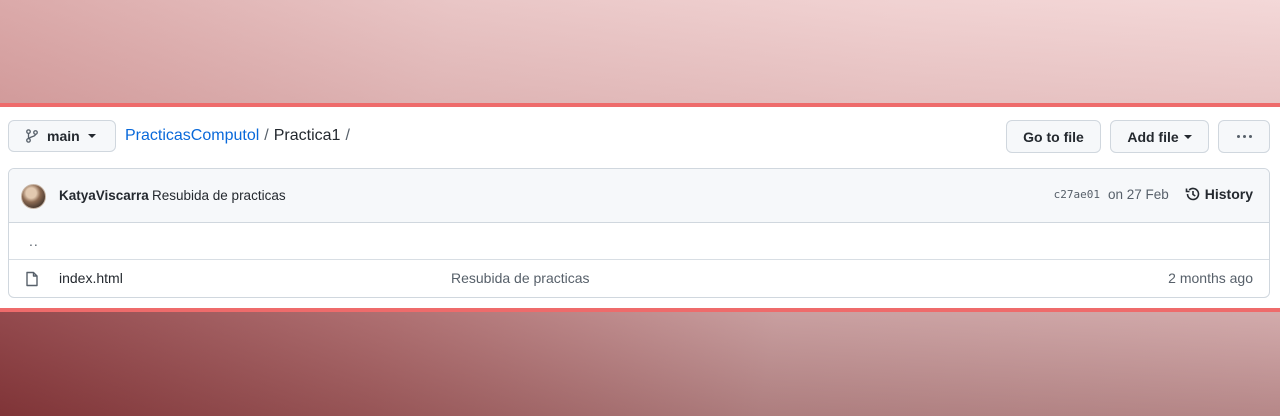  I want to click on commit-date: on 27 Feb, so click(1138, 194).